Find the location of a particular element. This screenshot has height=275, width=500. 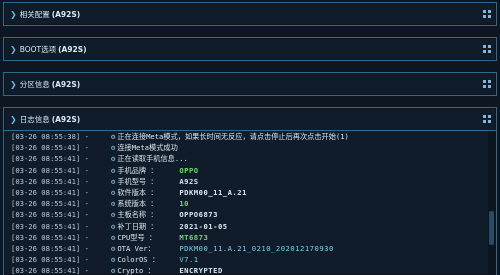

panel-boot-options: ❯ BOOT选项 (A92S) is located at coordinates (250, 49).